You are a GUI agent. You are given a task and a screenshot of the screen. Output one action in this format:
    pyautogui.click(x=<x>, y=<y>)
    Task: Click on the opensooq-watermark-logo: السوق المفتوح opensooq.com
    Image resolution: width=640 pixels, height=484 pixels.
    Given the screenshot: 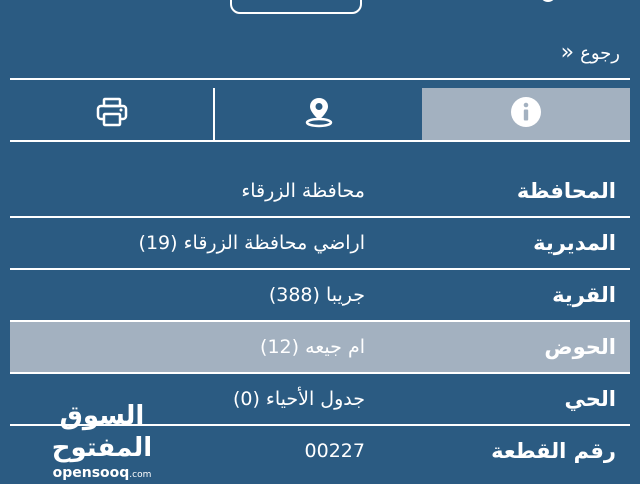 What is the action you would take?
    pyautogui.click(x=102, y=440)
    